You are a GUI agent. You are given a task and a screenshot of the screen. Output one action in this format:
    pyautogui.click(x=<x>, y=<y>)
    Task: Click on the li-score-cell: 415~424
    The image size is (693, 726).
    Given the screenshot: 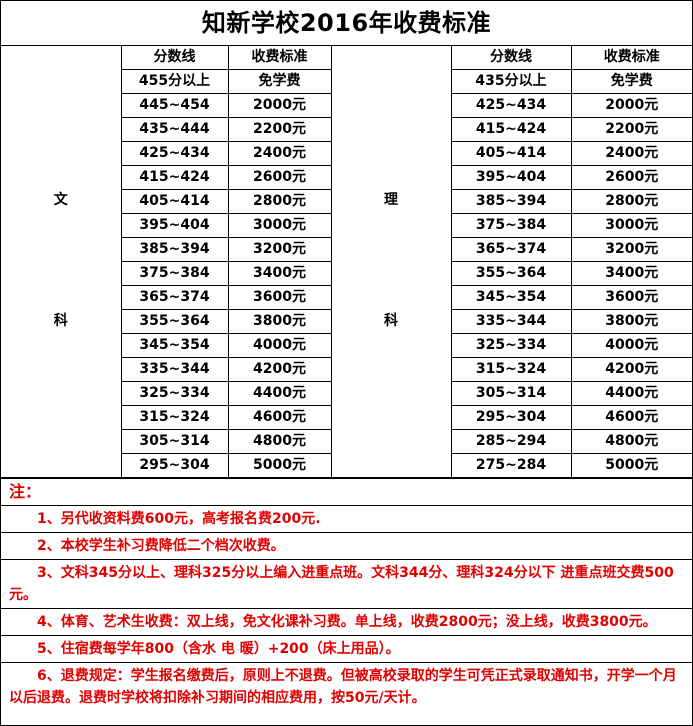 What is the action you would take?
    pyautogui.click(x=511, y=129)
    